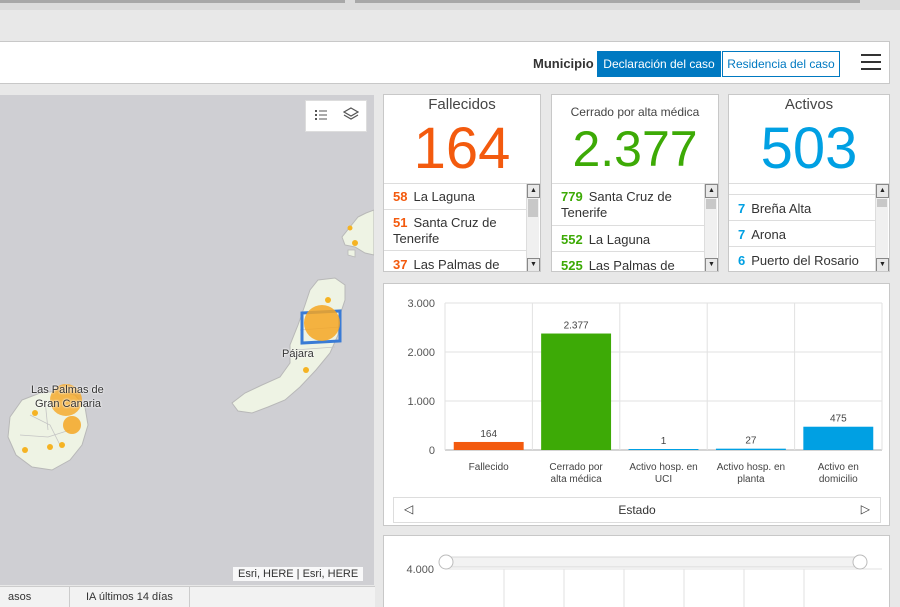  I want to click on bar-value-label: 27, so click(751, 441).